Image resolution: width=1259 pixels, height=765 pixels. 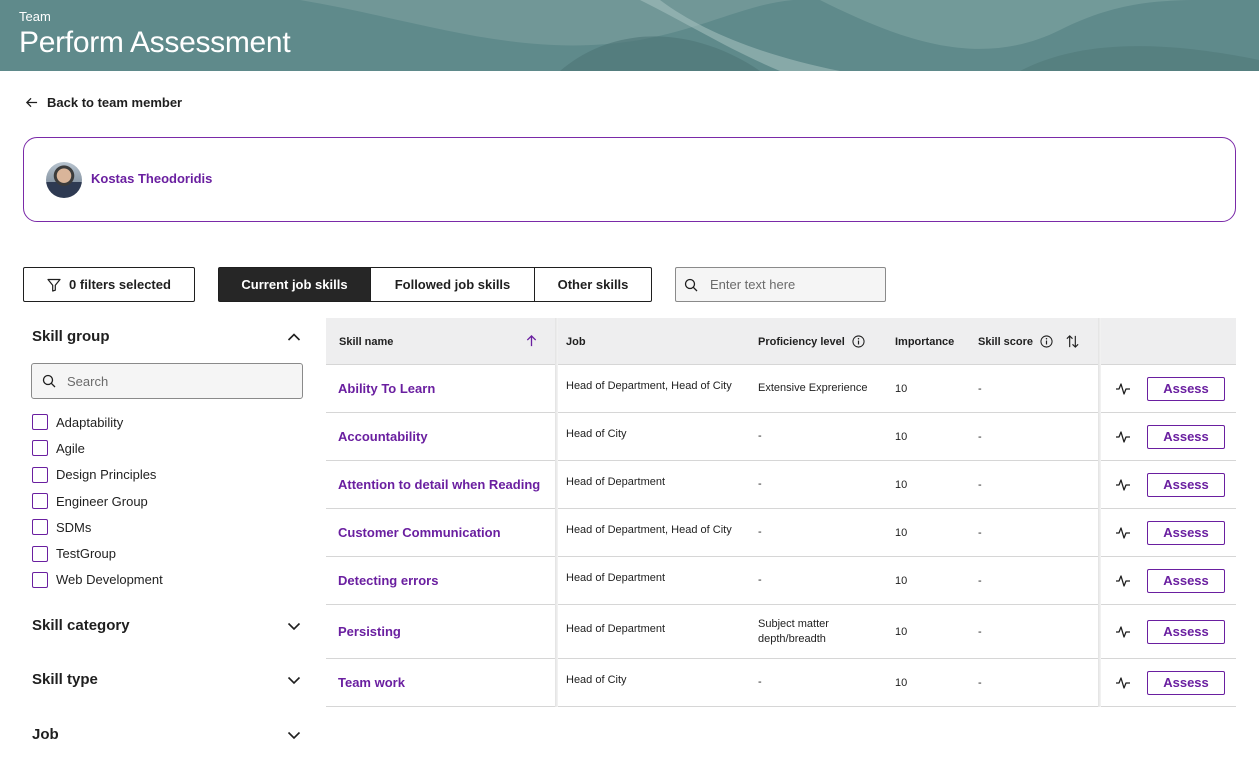 I want to click on skill-group-option: Engineer Group, so click(x=97, y=501).